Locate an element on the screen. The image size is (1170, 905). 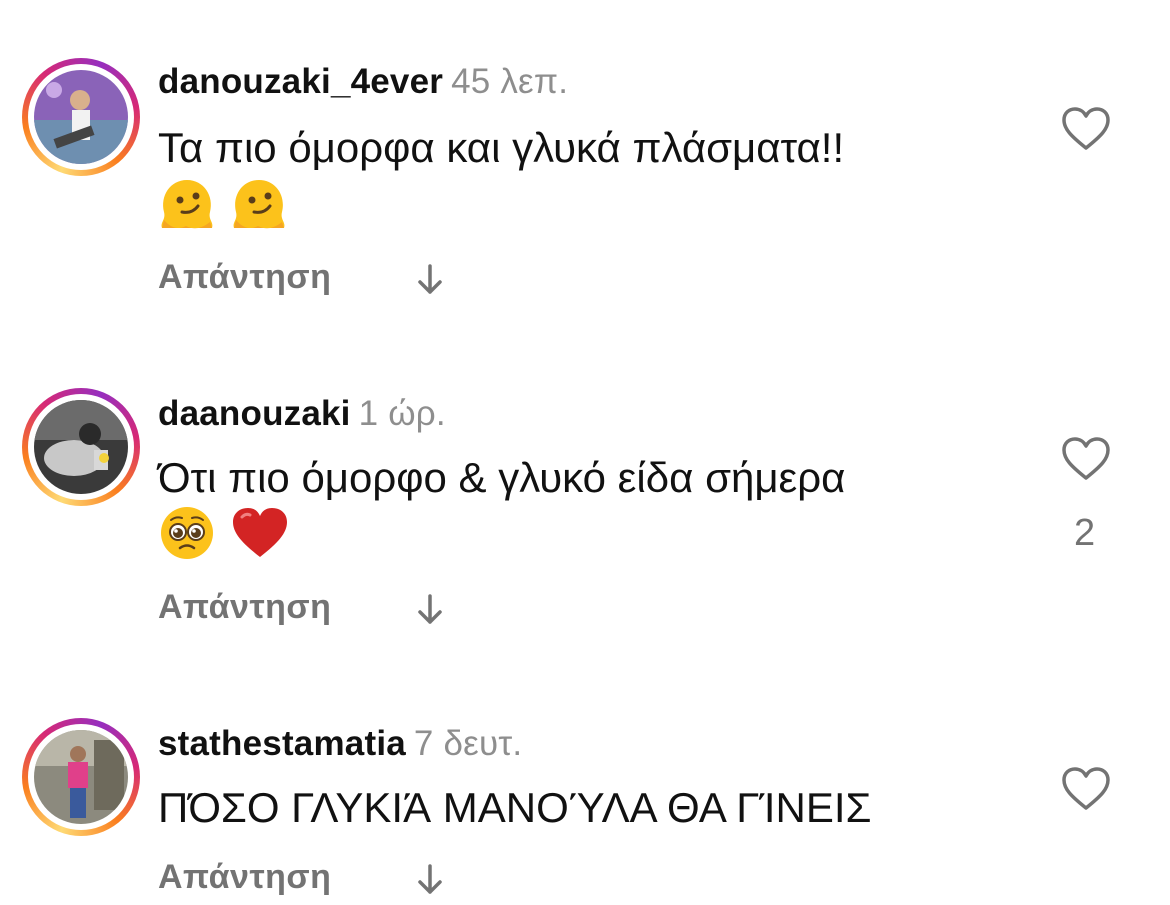
comment-timestamp: 1 ώρ. is located at coordinates (402, 413).